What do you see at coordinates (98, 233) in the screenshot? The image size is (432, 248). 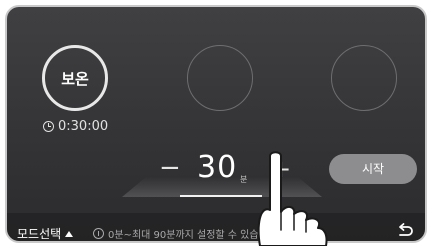 I see `info-icon` at bounding box center [98, 233].